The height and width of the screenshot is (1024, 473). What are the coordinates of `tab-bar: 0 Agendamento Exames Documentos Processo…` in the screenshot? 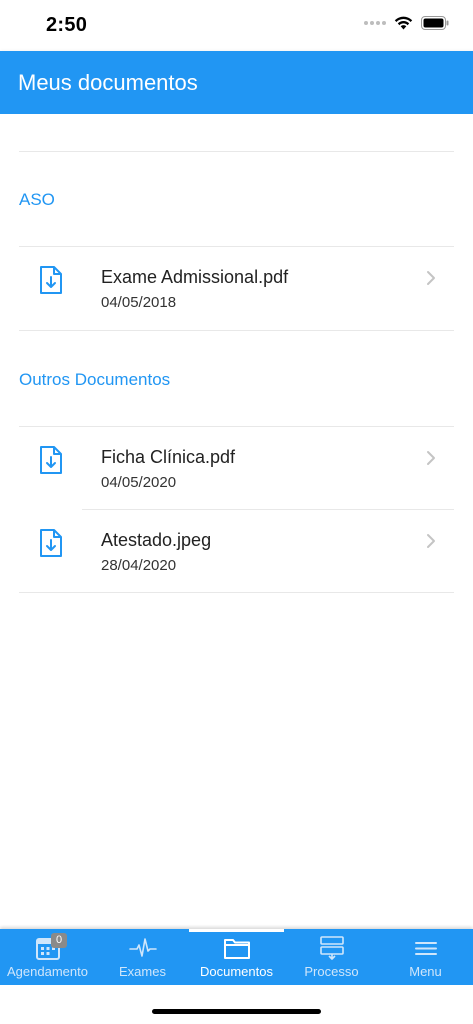 It's located at (236, 957).